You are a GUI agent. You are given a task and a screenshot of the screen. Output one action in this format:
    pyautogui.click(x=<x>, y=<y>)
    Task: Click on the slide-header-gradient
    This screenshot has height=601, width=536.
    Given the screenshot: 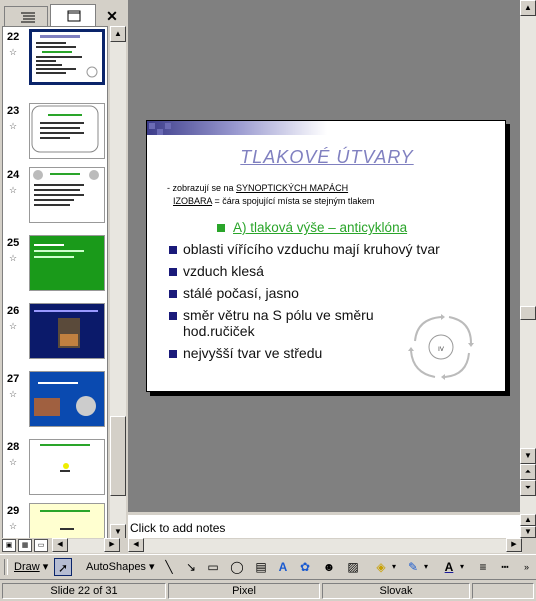 What is the action you would take?
    pyautogui.click(x=237, y=128)
    